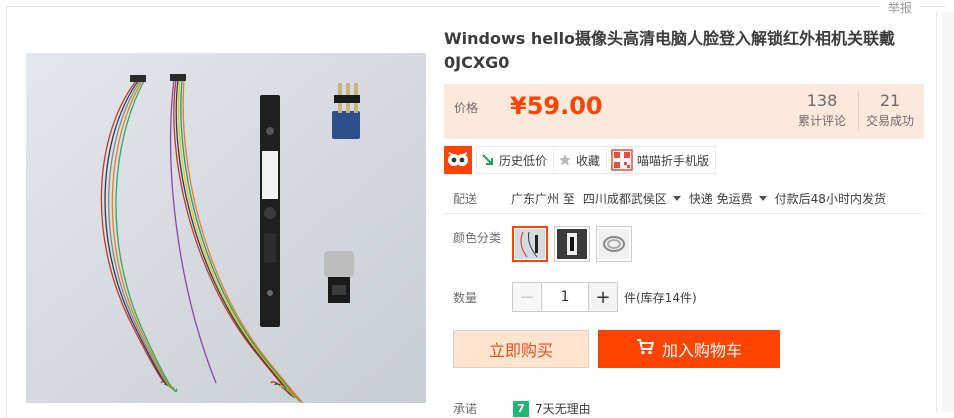 The image size is (954, 418). Describe the element at coordinates (948, 212) in the screenshot. I see `scroll-gutter` at that location.